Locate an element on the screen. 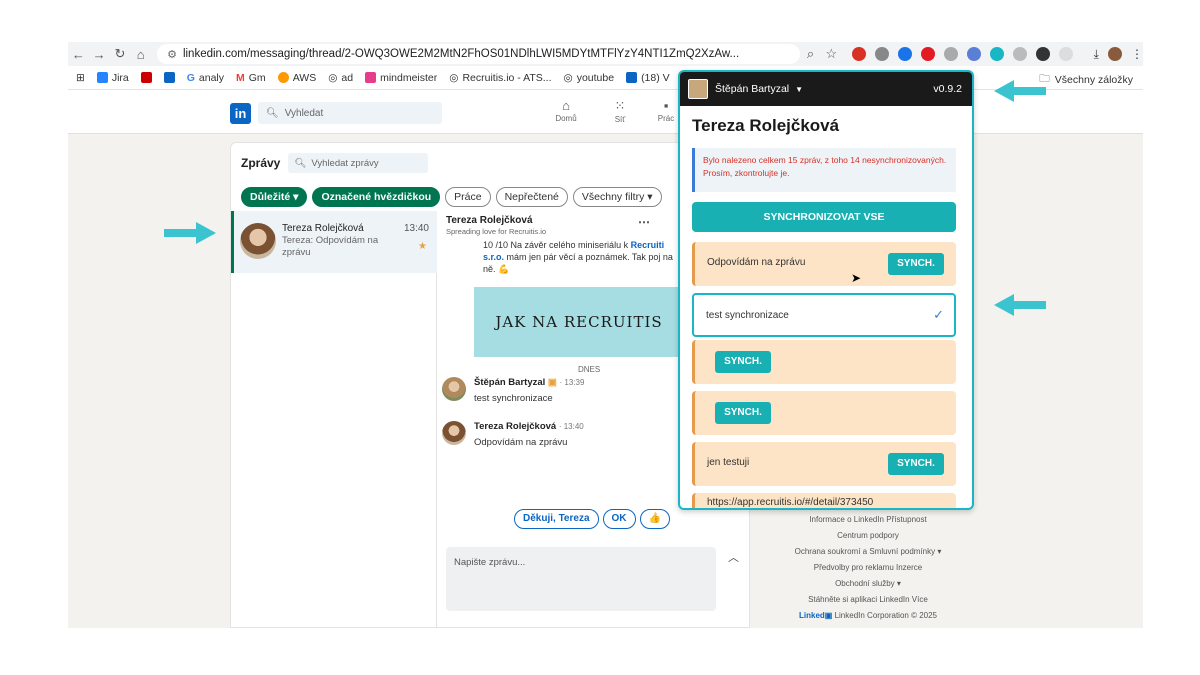  message-author: Štěpán Bartyzal ▣ · 13:39 is located at coordinates (529, 382).